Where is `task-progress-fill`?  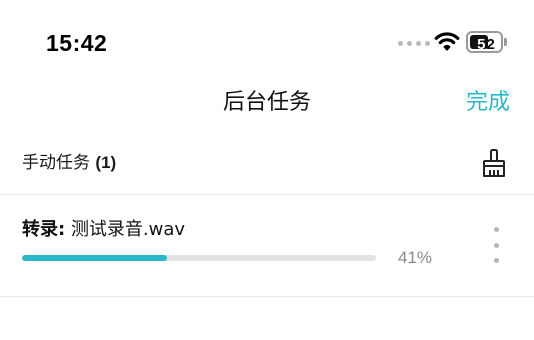
task-progress-fill is located at coordinates (95, 258).